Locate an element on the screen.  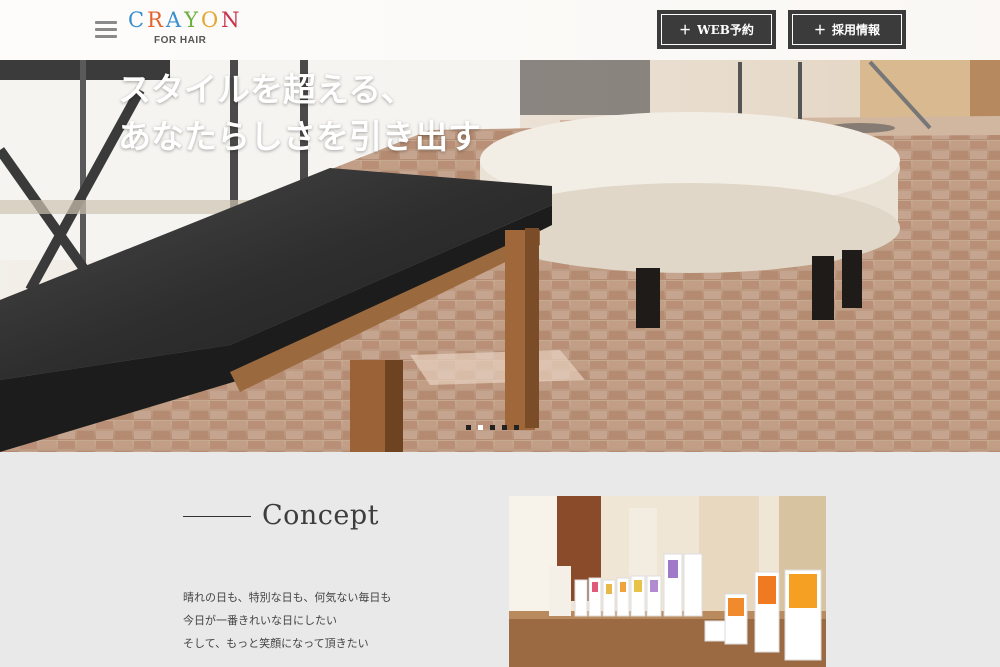
slider-pagination is located at coordinates (492, 427).